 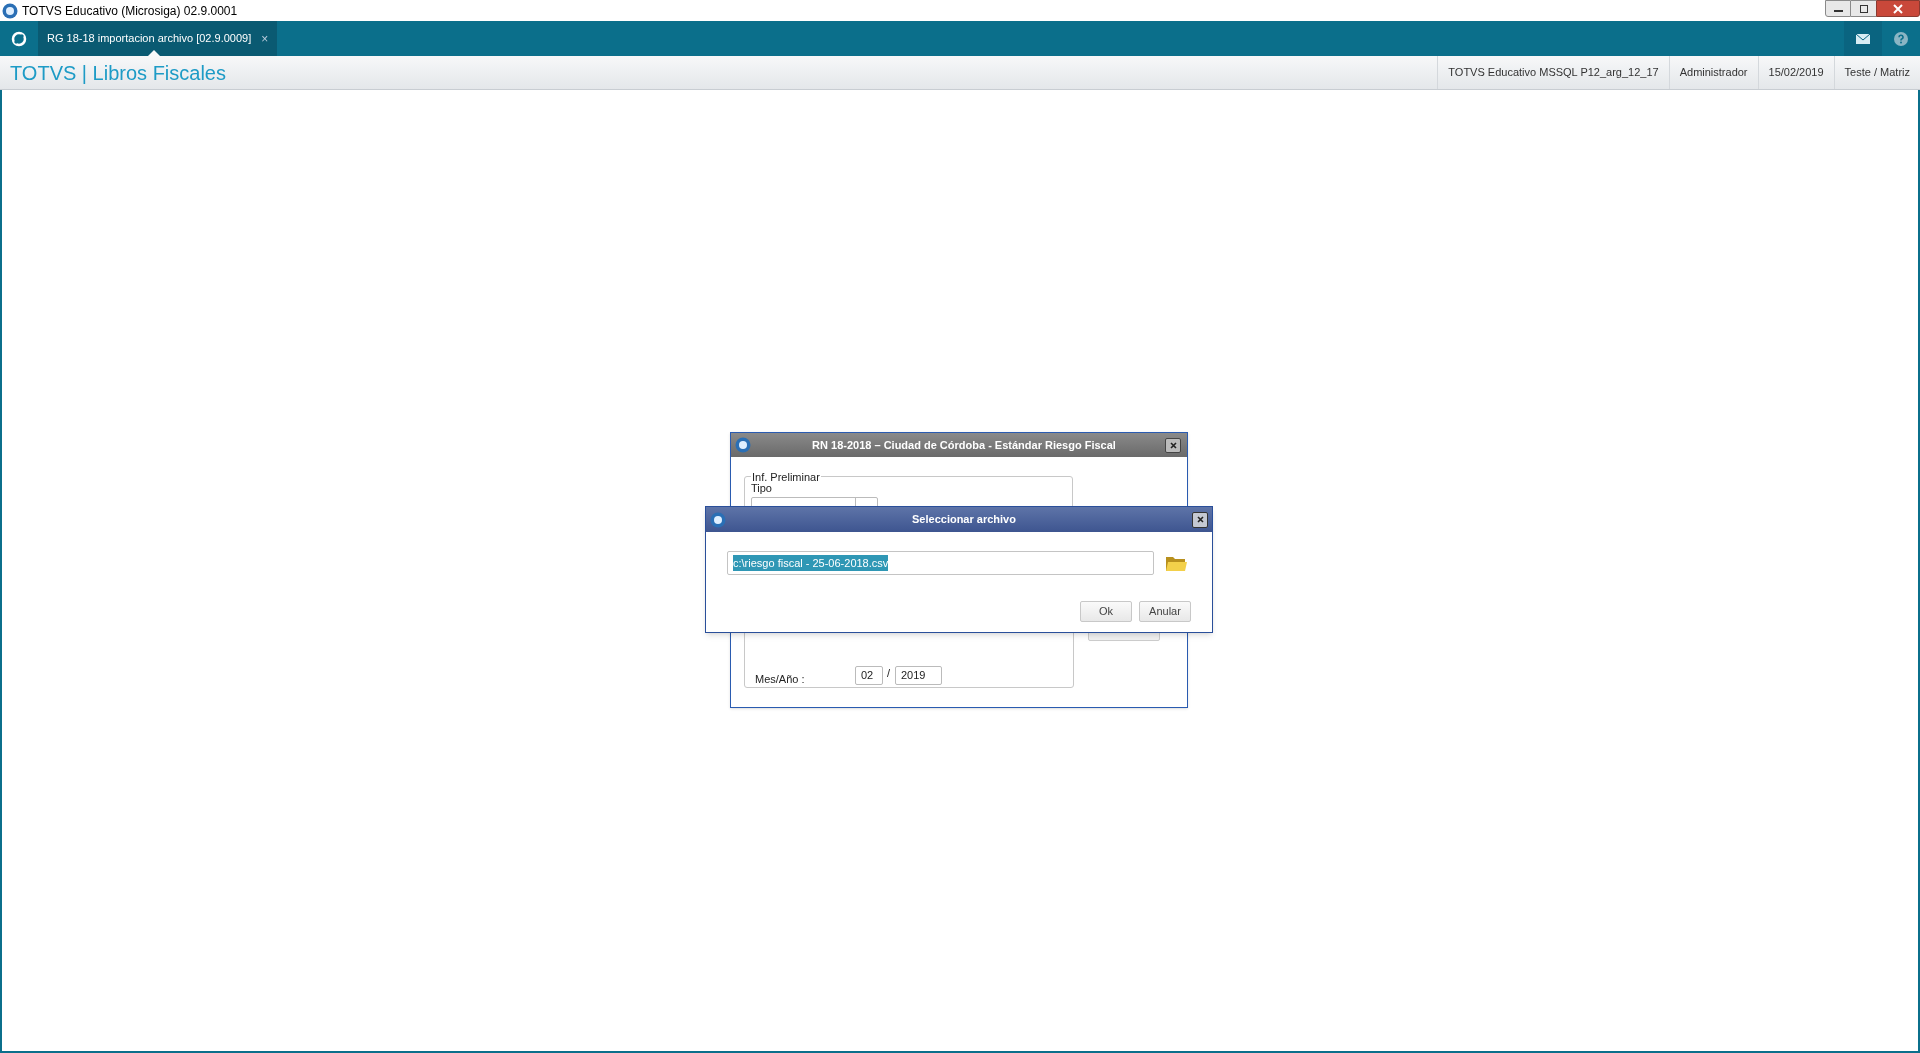 What do you see at coordinates (1863, 38) in the screenshot?
I see `mail-icon` at bounding box center [1863, 38].